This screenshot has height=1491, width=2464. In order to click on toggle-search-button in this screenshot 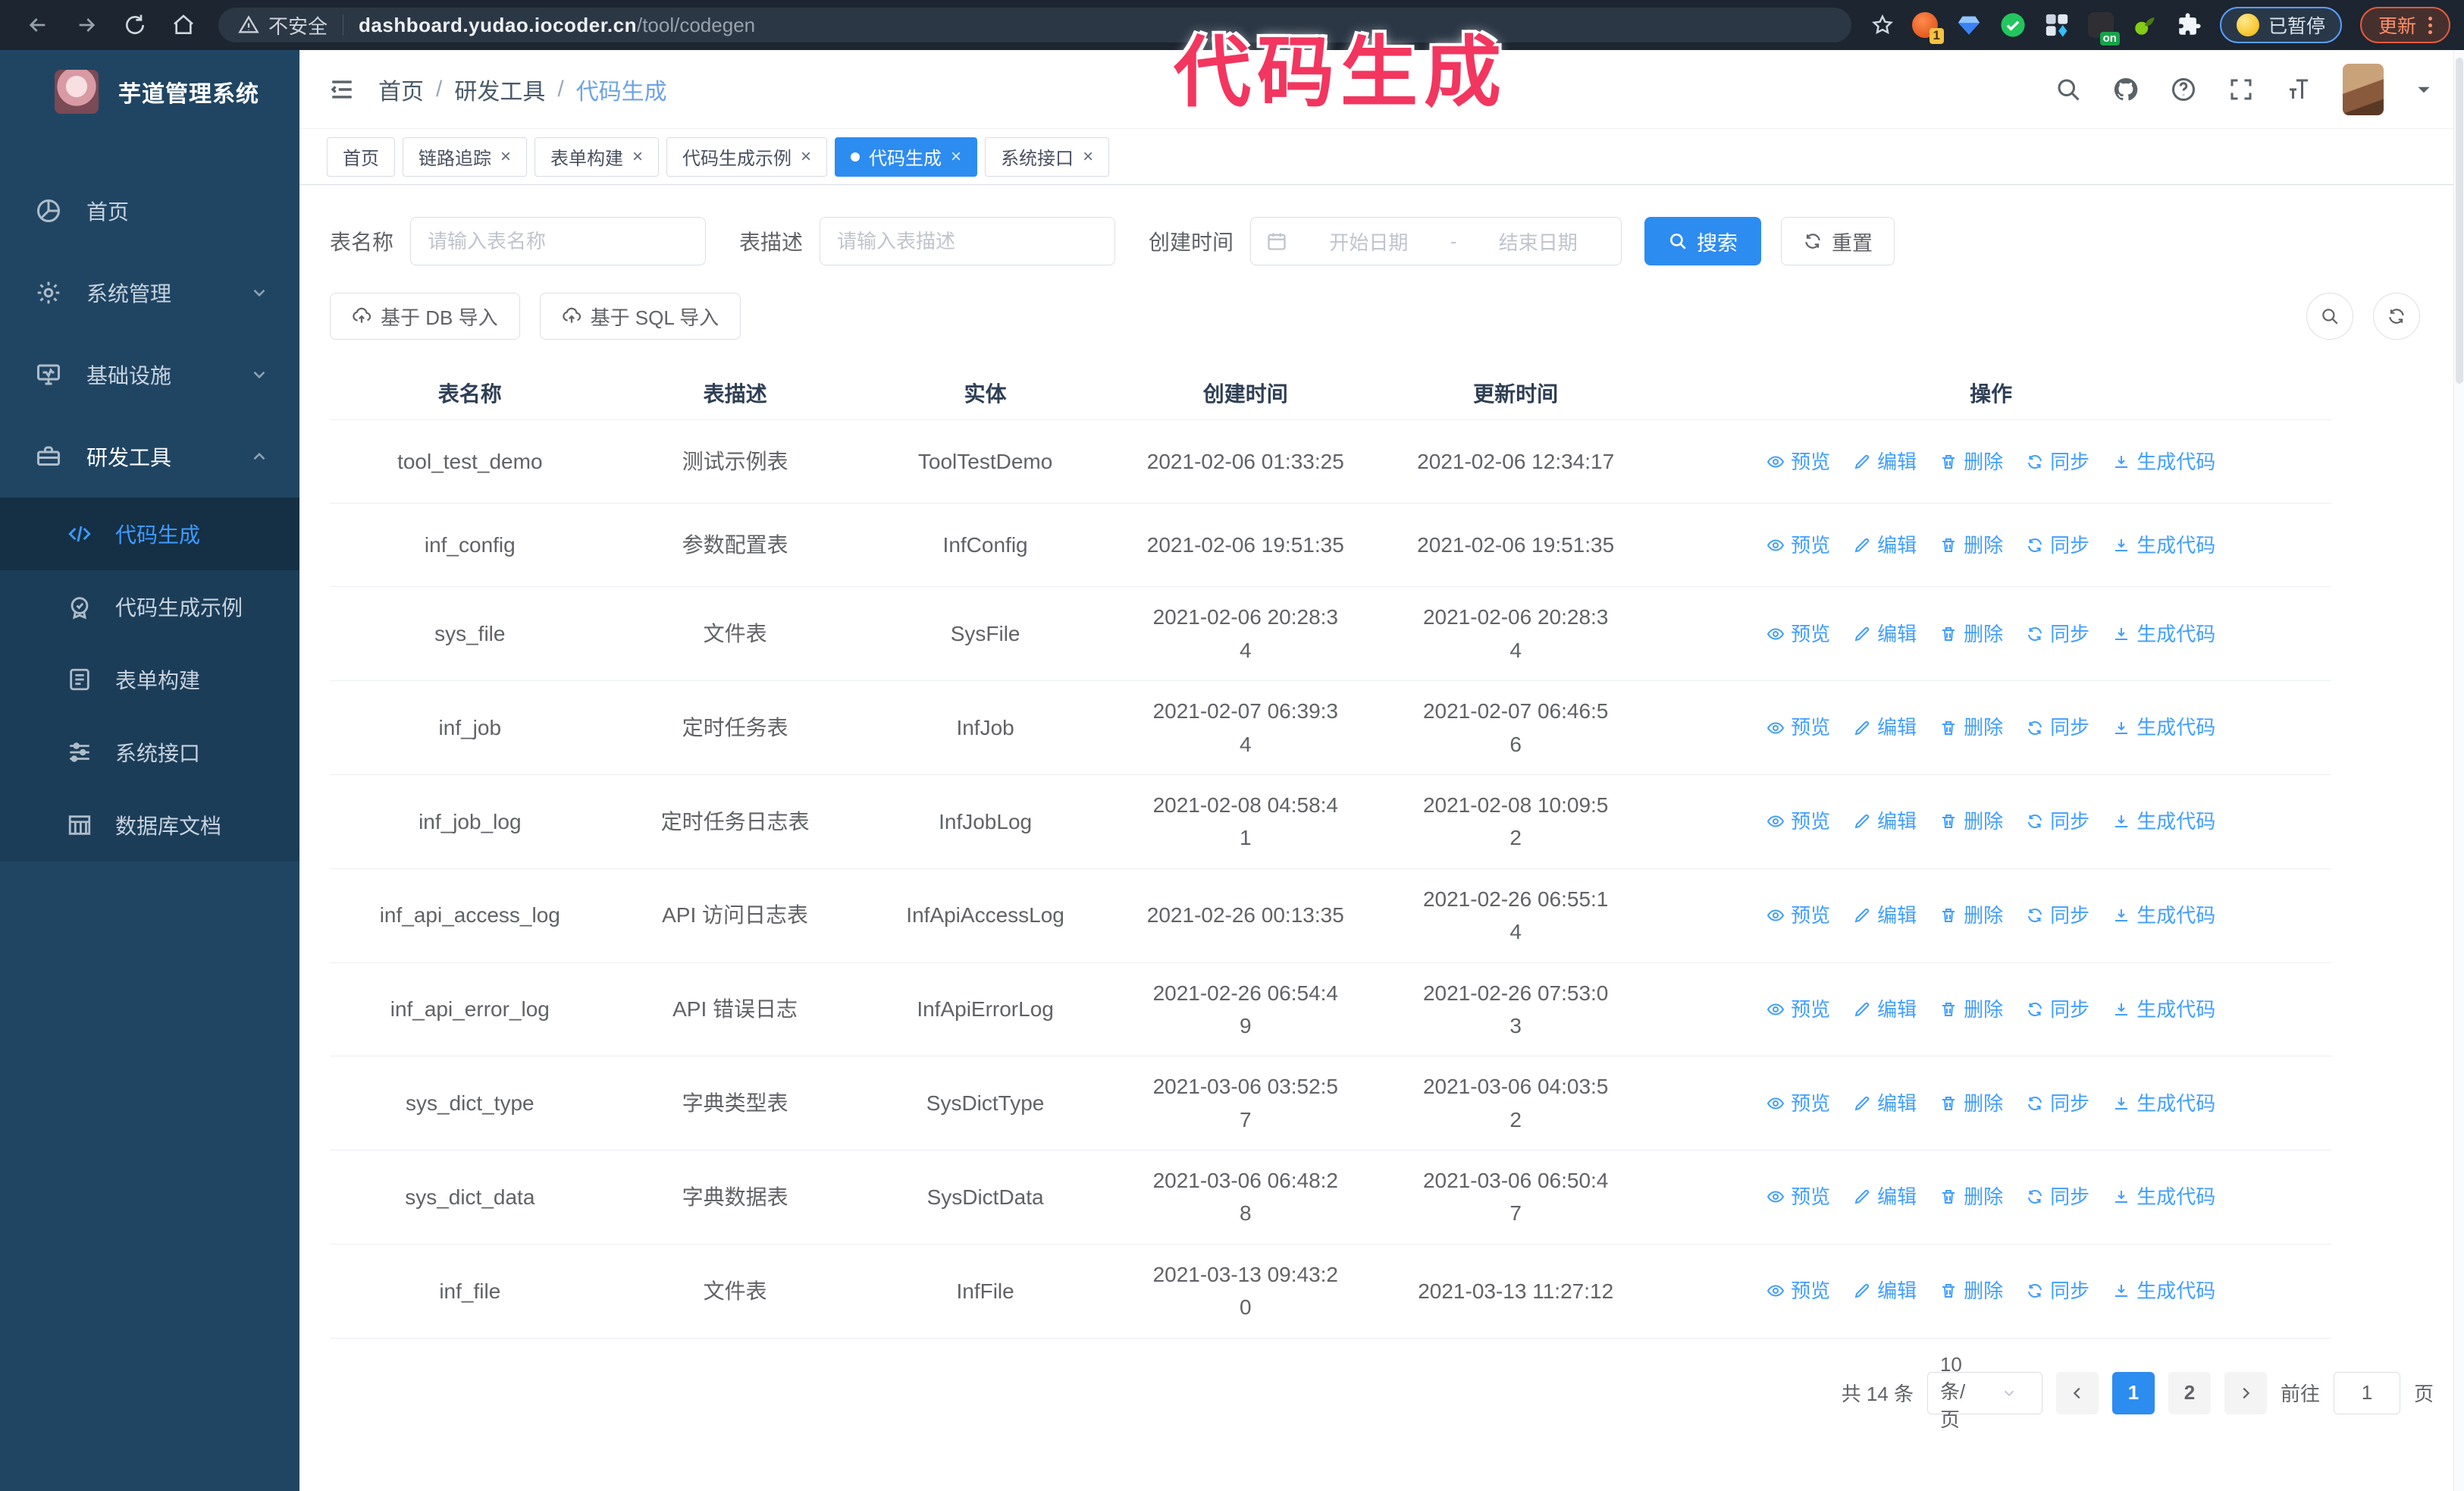, I will do `click(2330, 316)`.